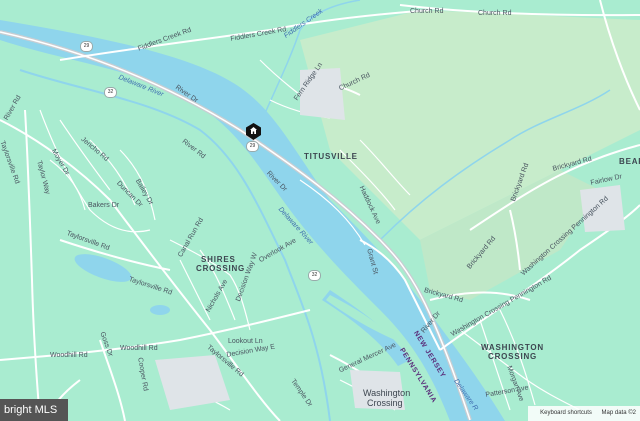 The height and width of the screenshot is (421, 640). Describe the element at coordinates (387, 393) in the screenshot. I see `town-washington-crossing-line1: Washington` at that location.